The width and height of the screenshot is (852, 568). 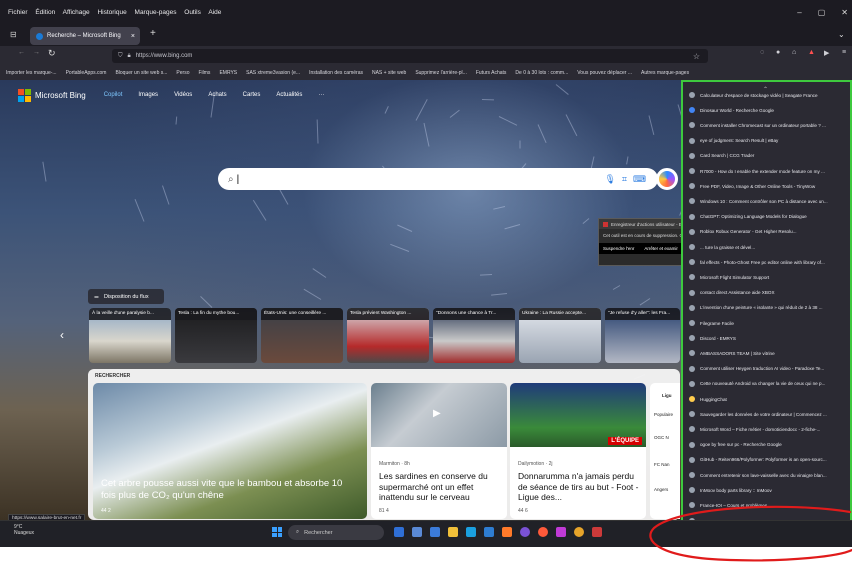 What do you see at coordinates (113, 95) in the screenshot?
I see `nav-copilot: Copilot` at bounding box center [113, 95].